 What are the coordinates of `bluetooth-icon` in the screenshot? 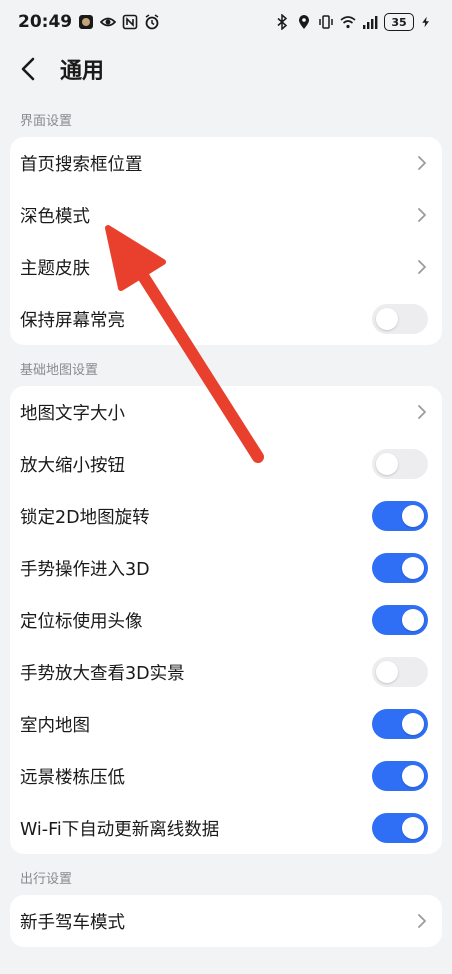 It's located at (282, 22).